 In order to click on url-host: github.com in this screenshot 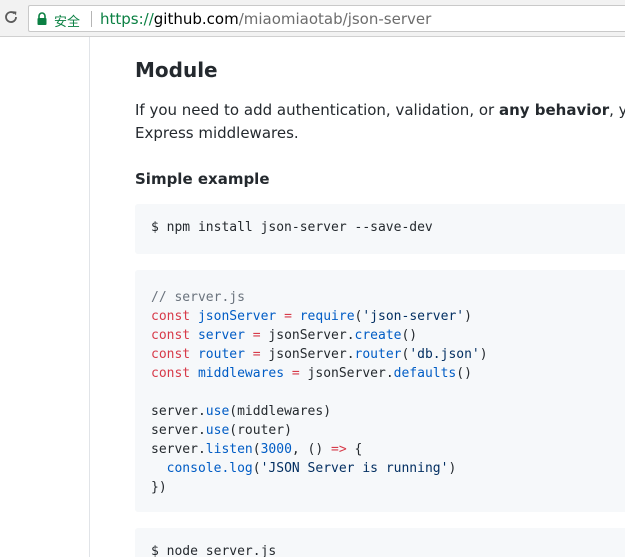, I will do `click(196, 19)`.